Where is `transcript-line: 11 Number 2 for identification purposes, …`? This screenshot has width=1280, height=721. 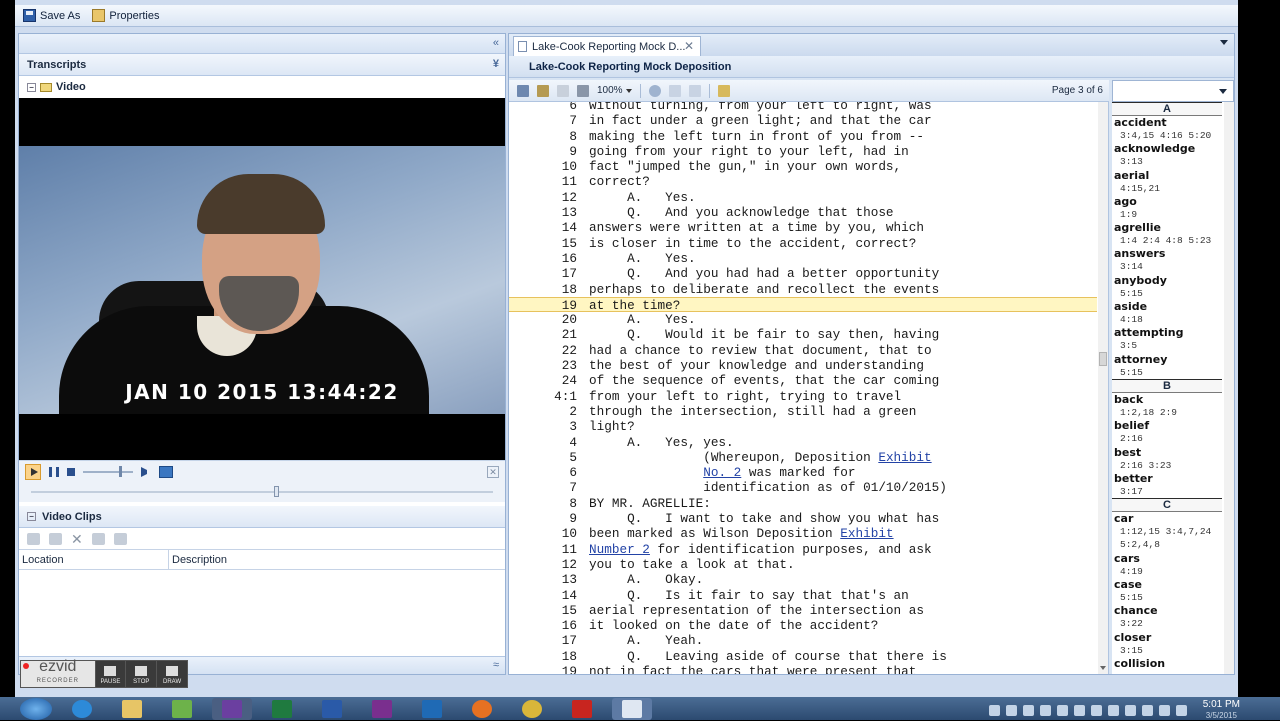
transcript-line: 11 Number 2 for identification purposes, … is located at coordinates (803, 549).